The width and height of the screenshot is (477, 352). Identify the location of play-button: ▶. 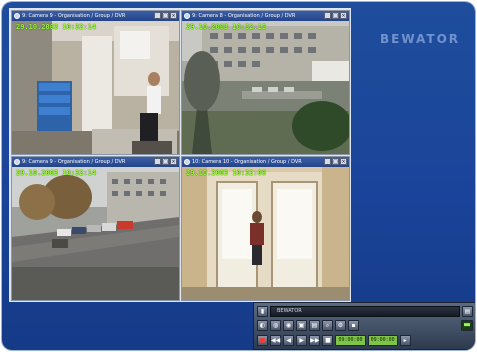
(302, 340).